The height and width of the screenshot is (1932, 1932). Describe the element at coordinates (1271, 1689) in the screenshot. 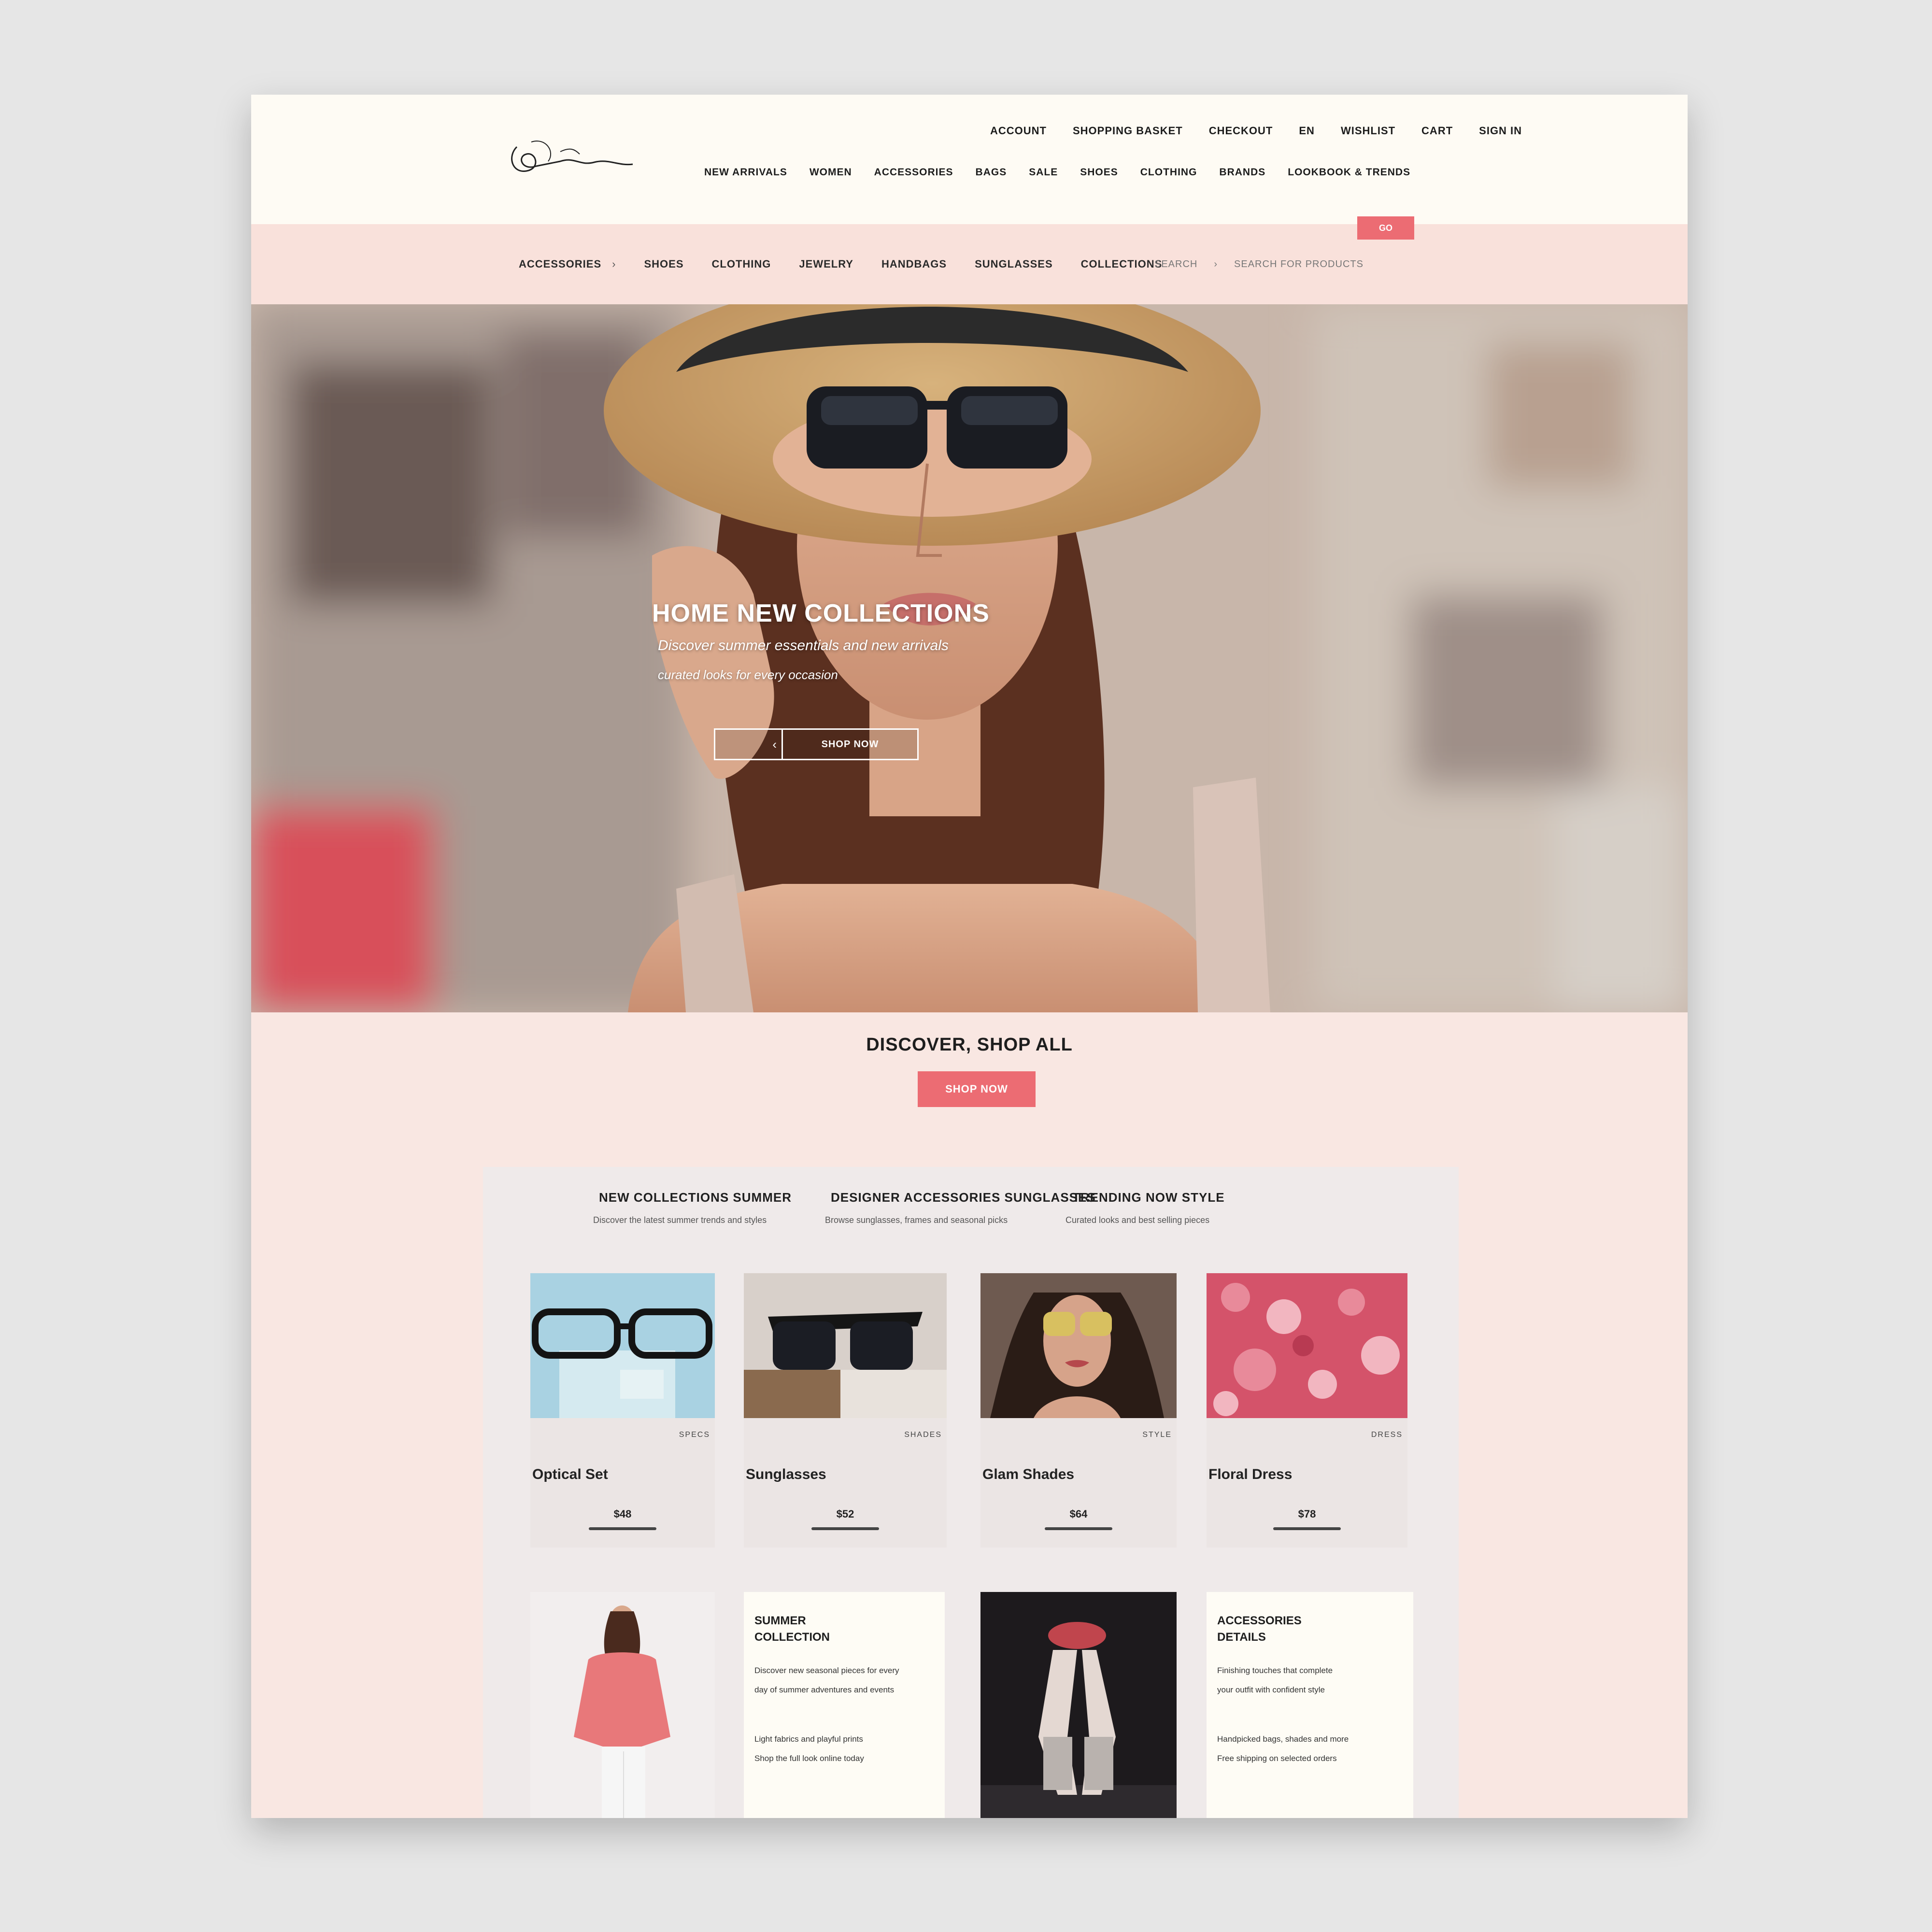

I see `feature-text-line: your outfit with confident style` at that location.